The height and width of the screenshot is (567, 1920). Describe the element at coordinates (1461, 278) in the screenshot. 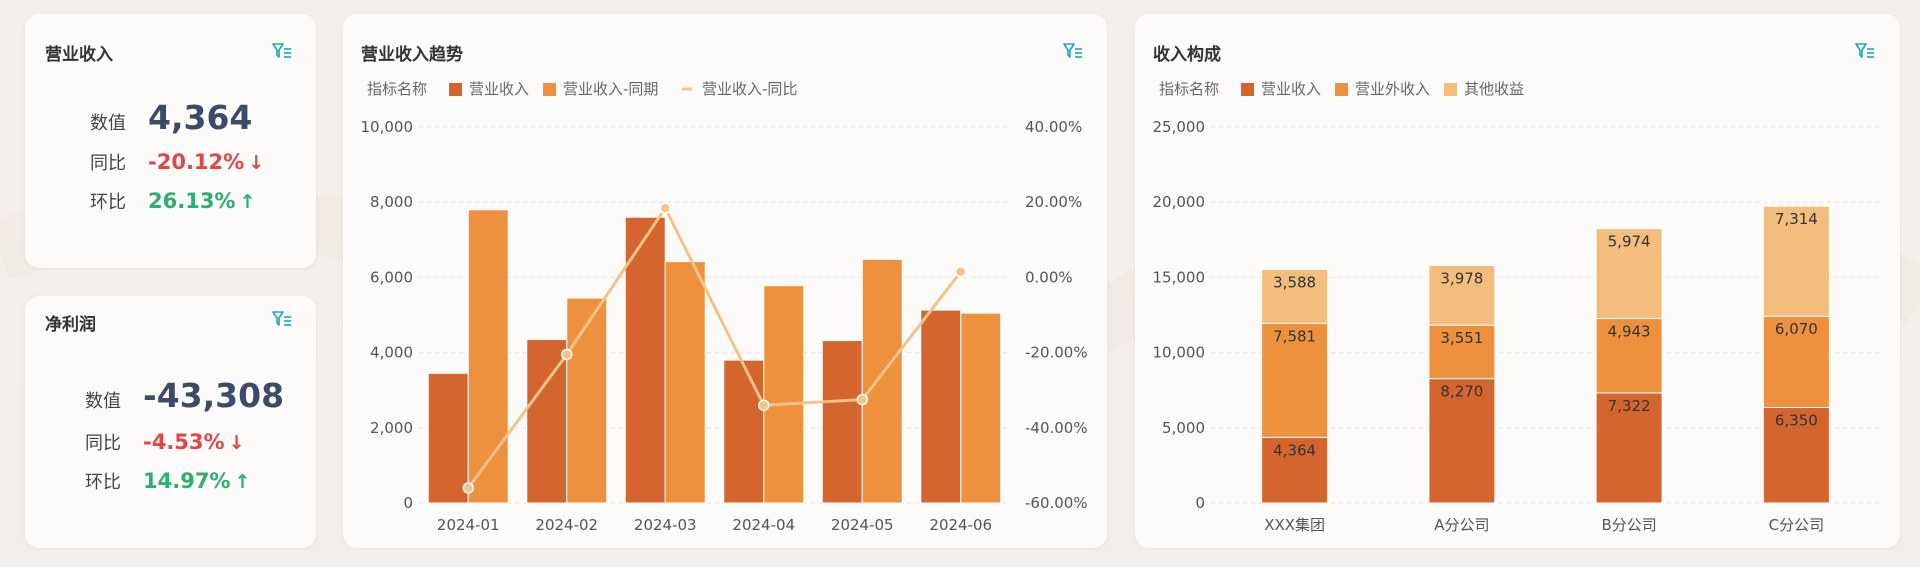

I see `data-label: 3,978` at that location.